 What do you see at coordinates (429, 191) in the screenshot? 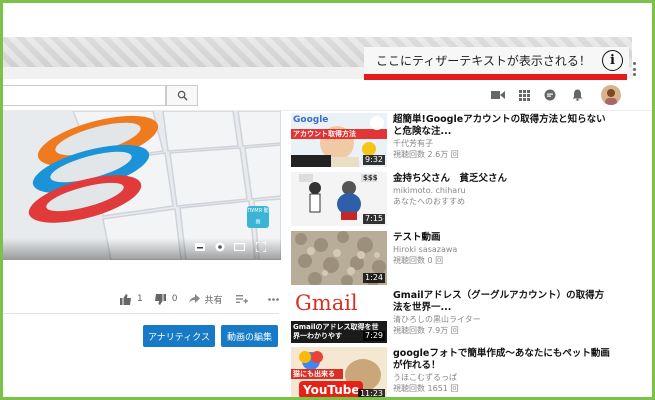
I see `channel-name: mikimoto. chiharu` at bounding box center [429, 191].